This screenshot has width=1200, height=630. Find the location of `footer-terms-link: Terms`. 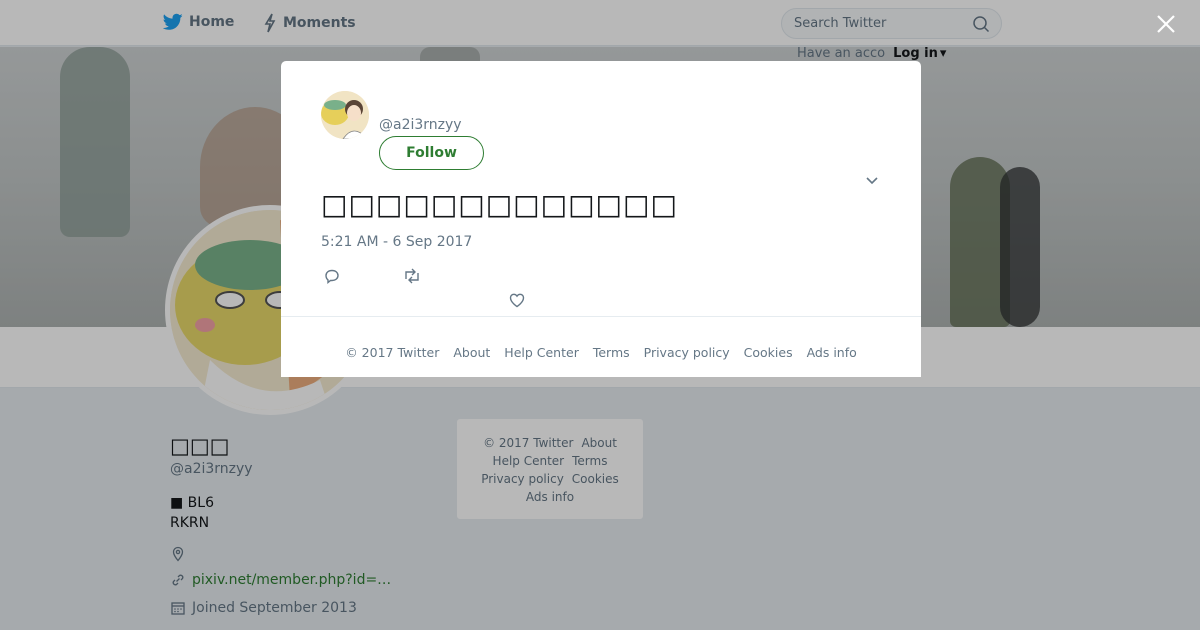

footer-terms-link: Terms is located at coordinates (611, 352).